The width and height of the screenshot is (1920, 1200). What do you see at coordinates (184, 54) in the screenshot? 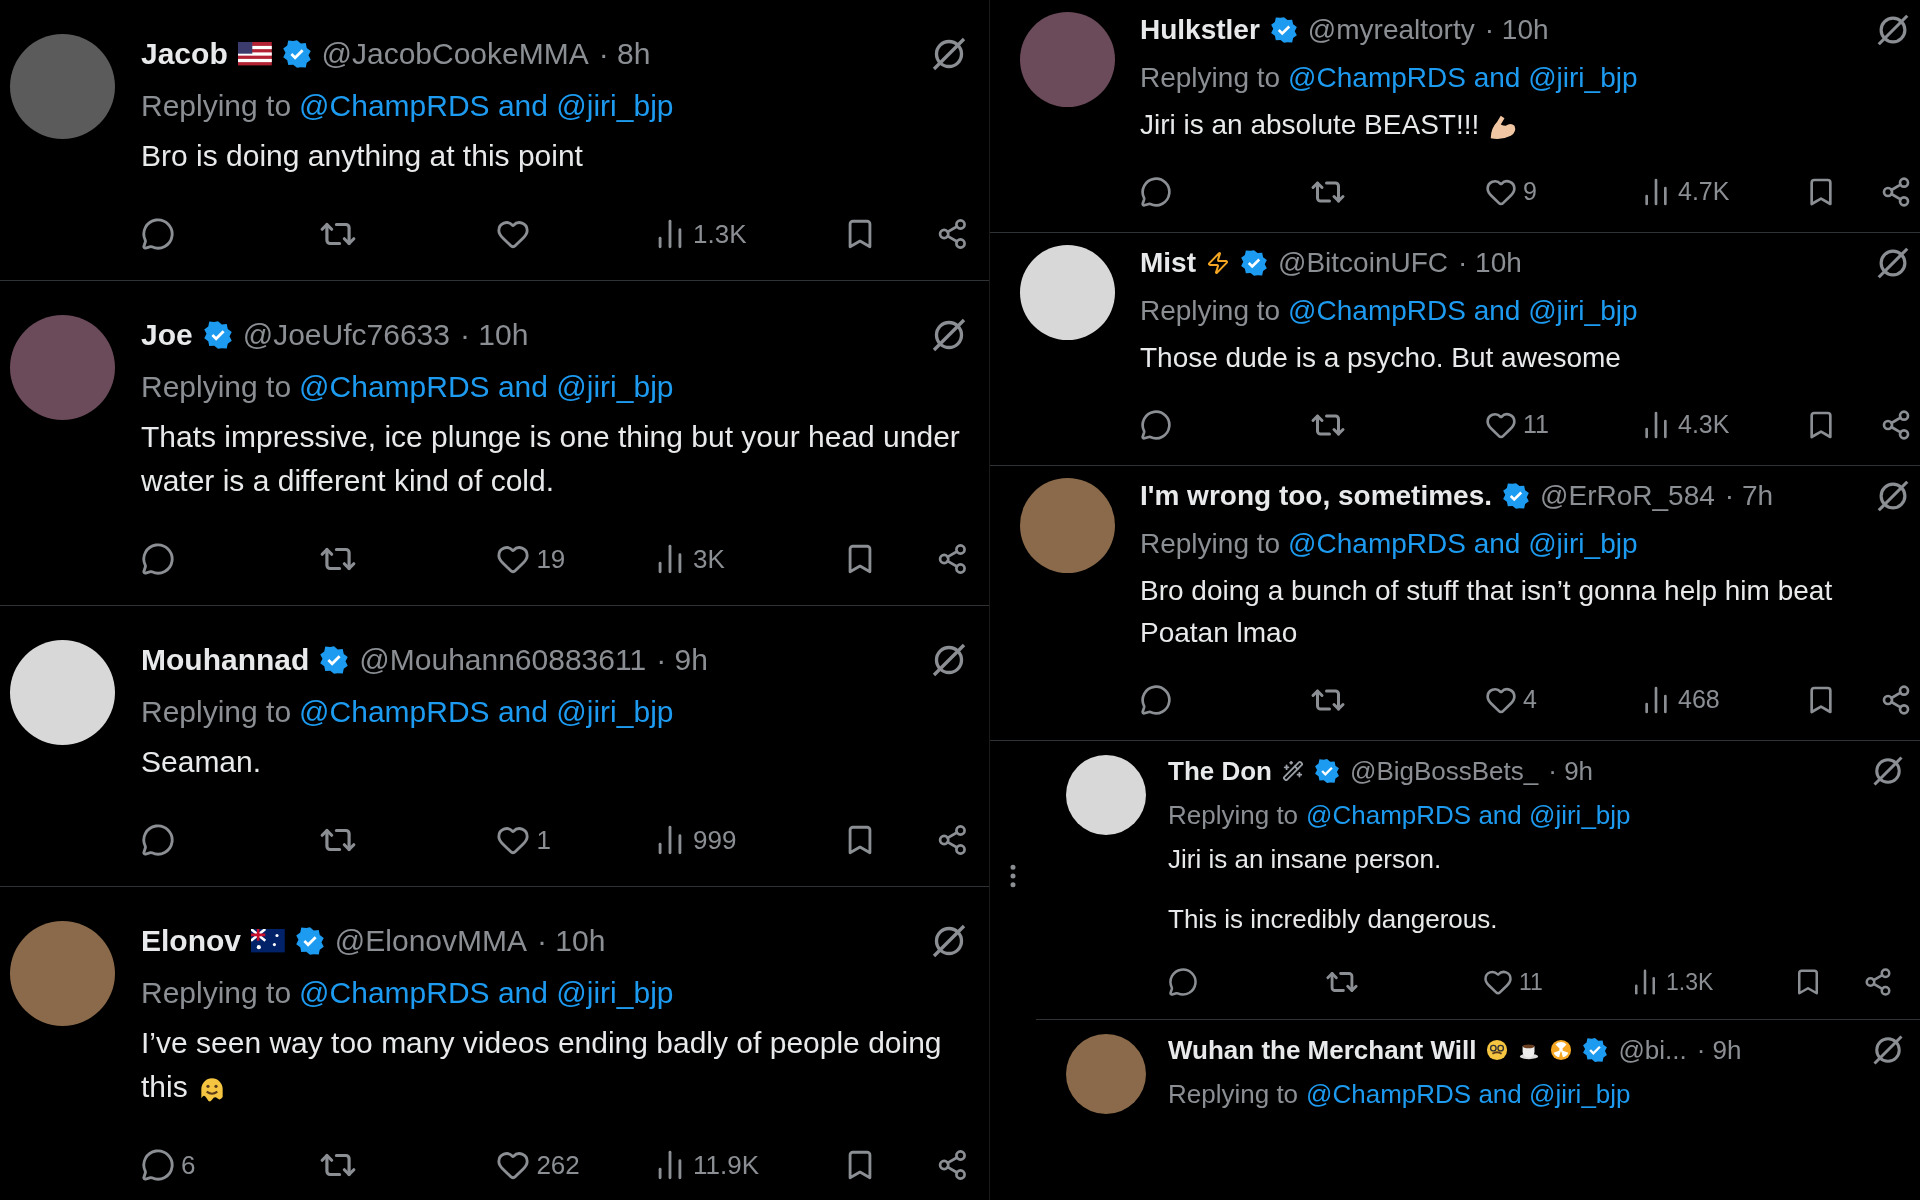
I see `display-name: Jacob` at bounding box center [184, 54].